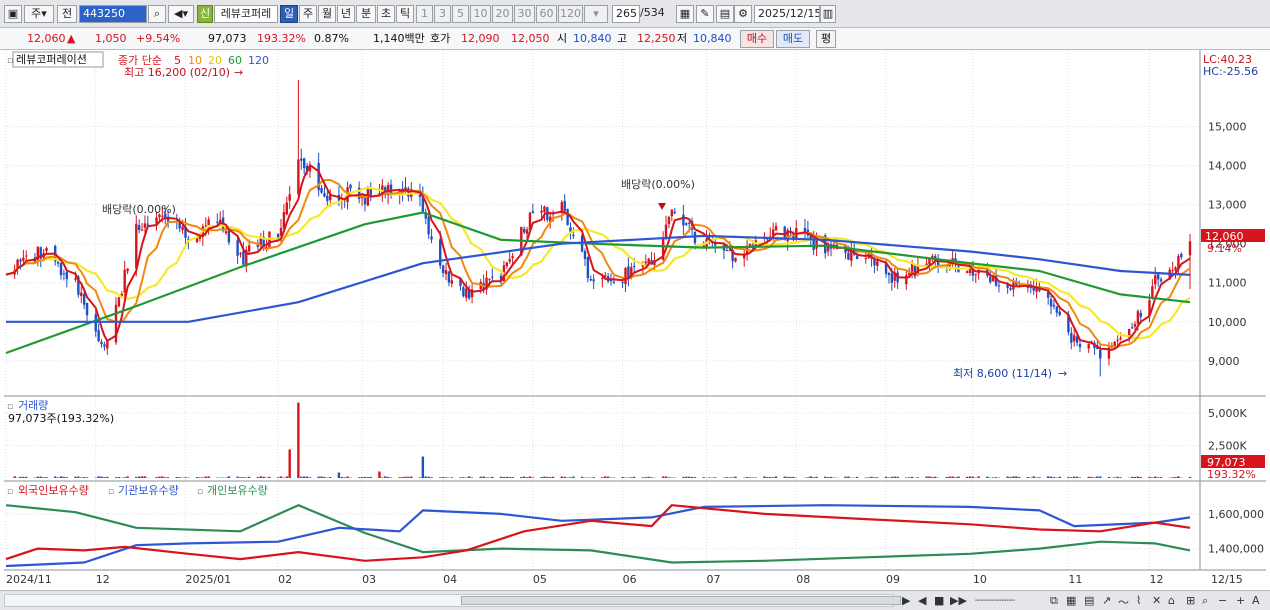  Describe the element at coordinates (626, 14) in the screenshot. I see `bar-count-input: 265` at that location.